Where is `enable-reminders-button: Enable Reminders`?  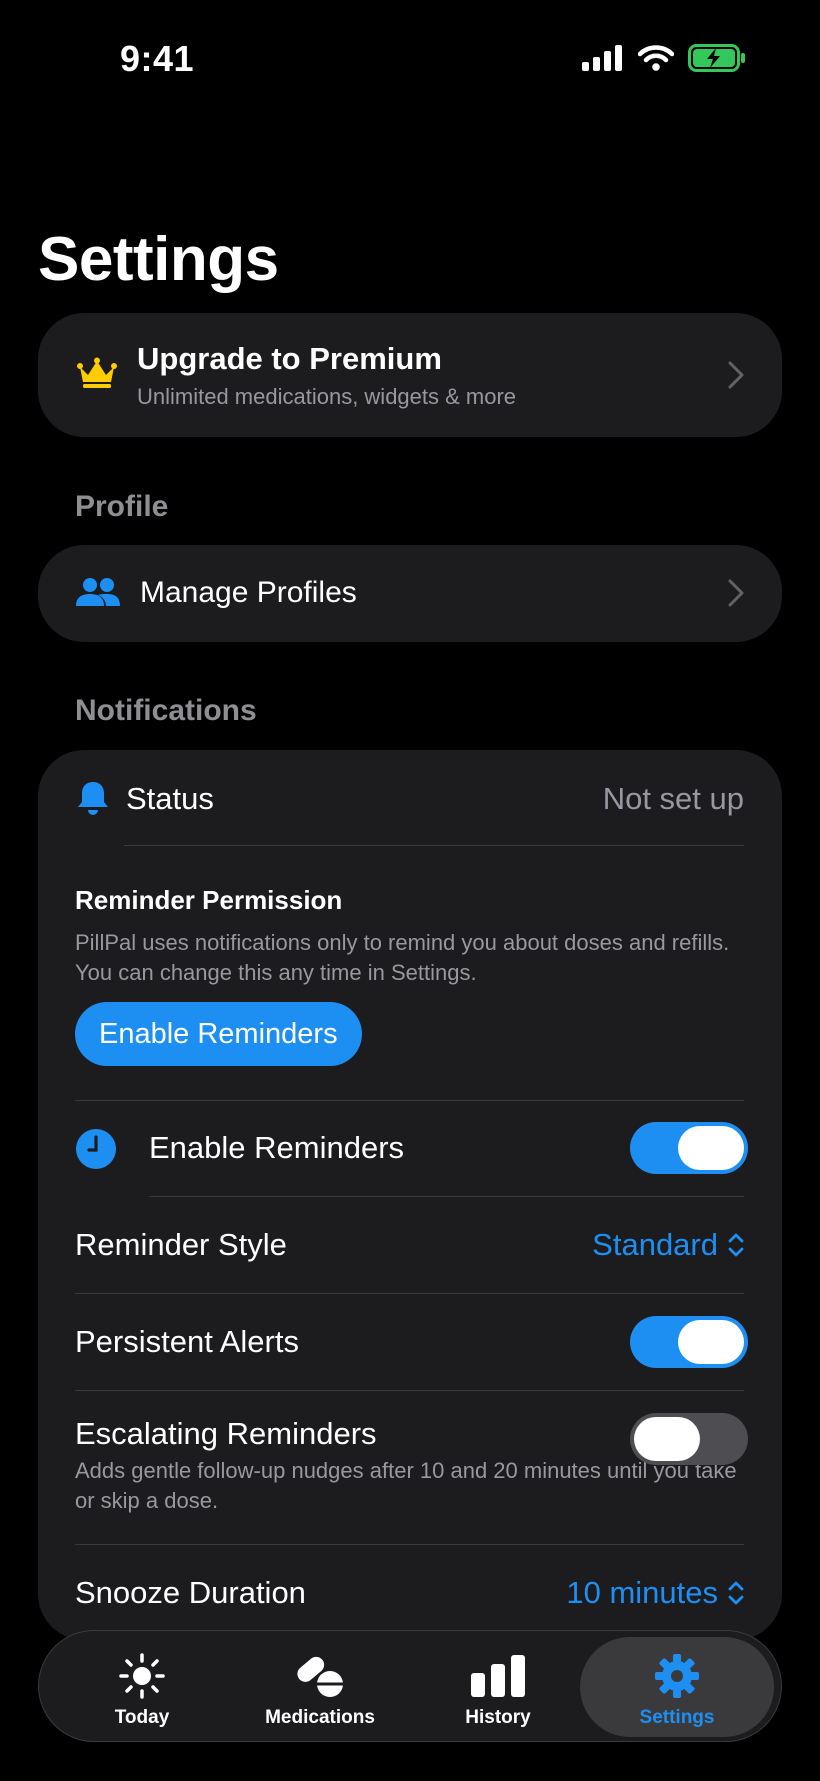 enable-reminders-button: Enable Reminders is located at coordinates (218, 1034).